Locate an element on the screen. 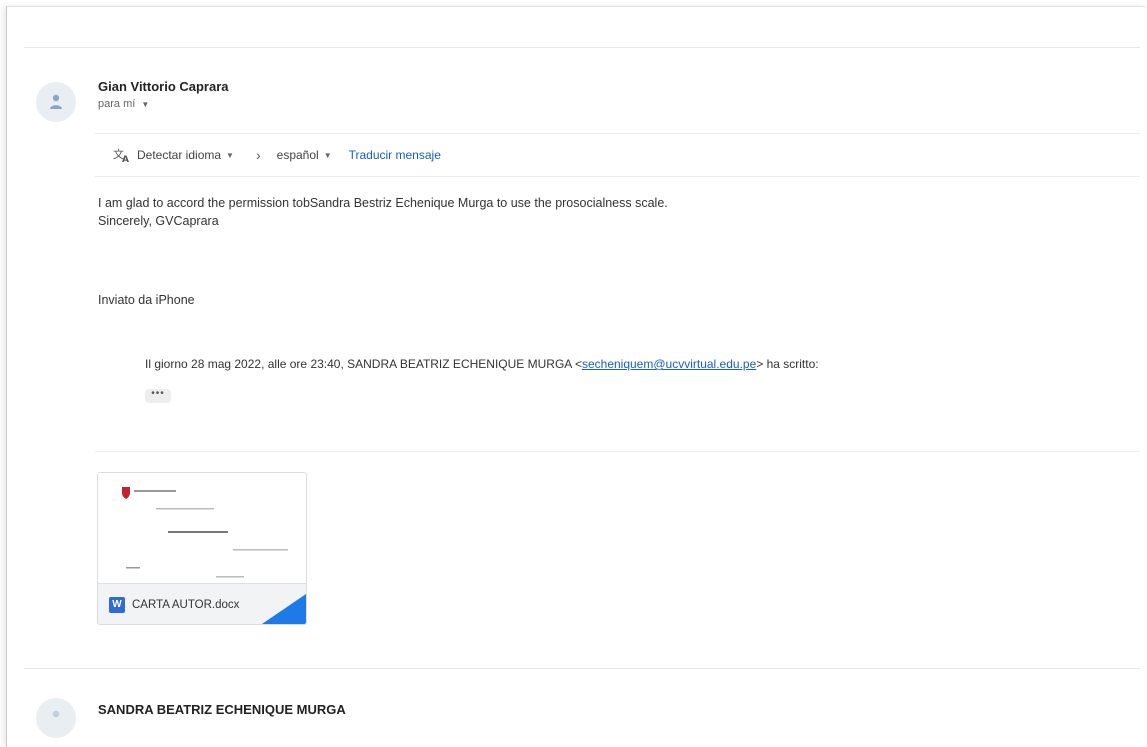  sender-avatar is located at coordinates (56, 102).